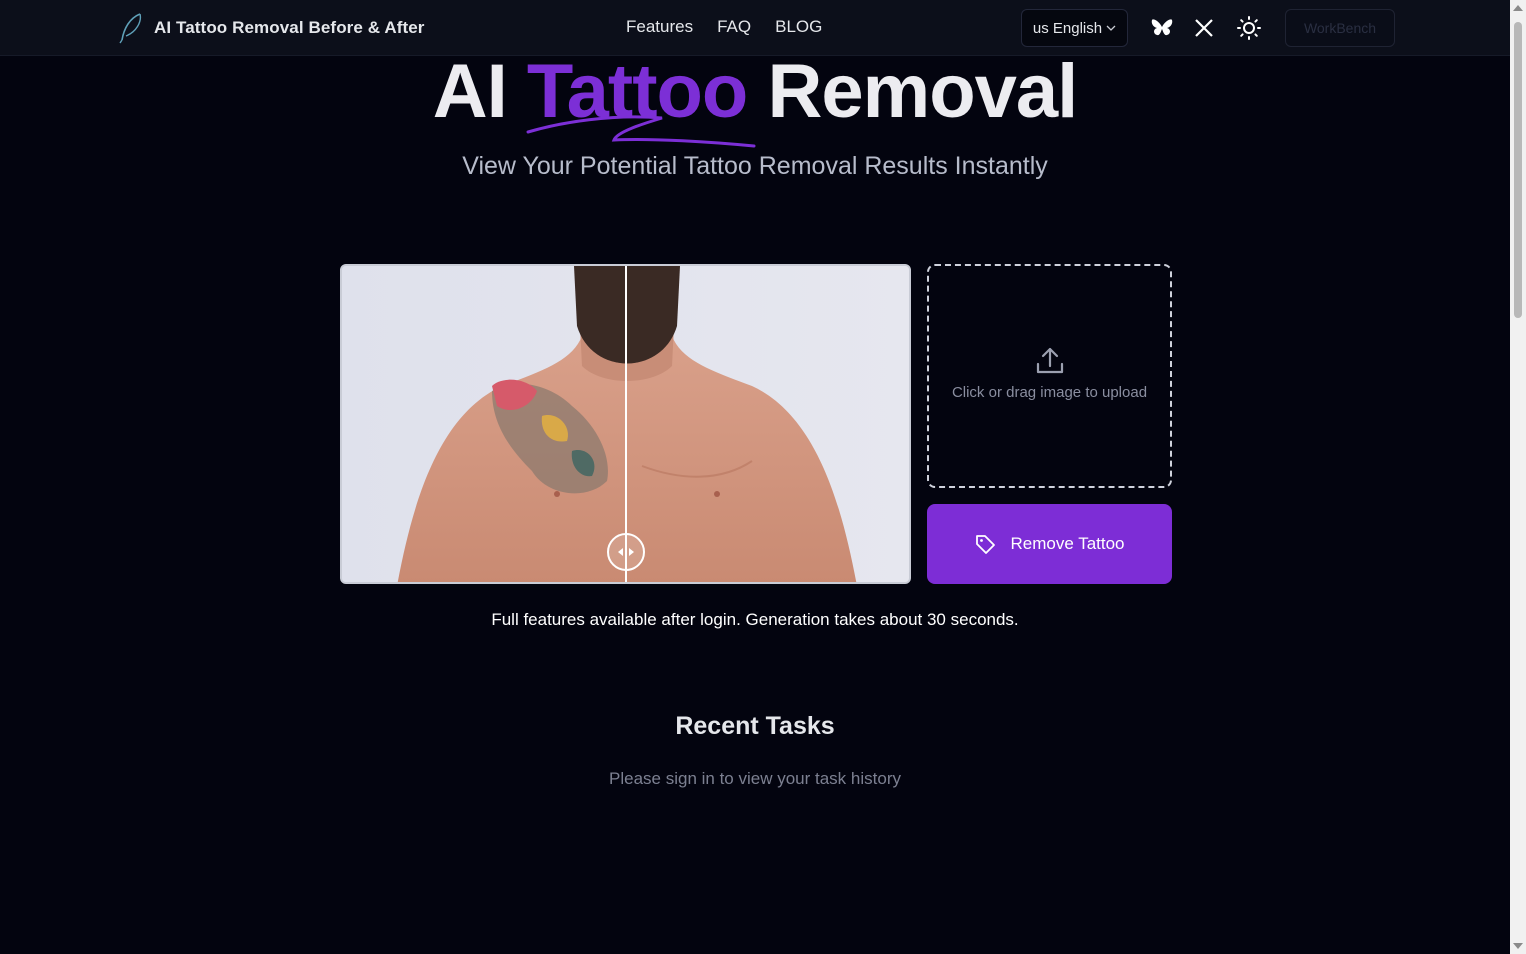 The image size is (1526, 954). What do you see at coordinates (922, 91) in the screenshot?
I see `title-part-removal: Removal` at bounding box center [922, 91].